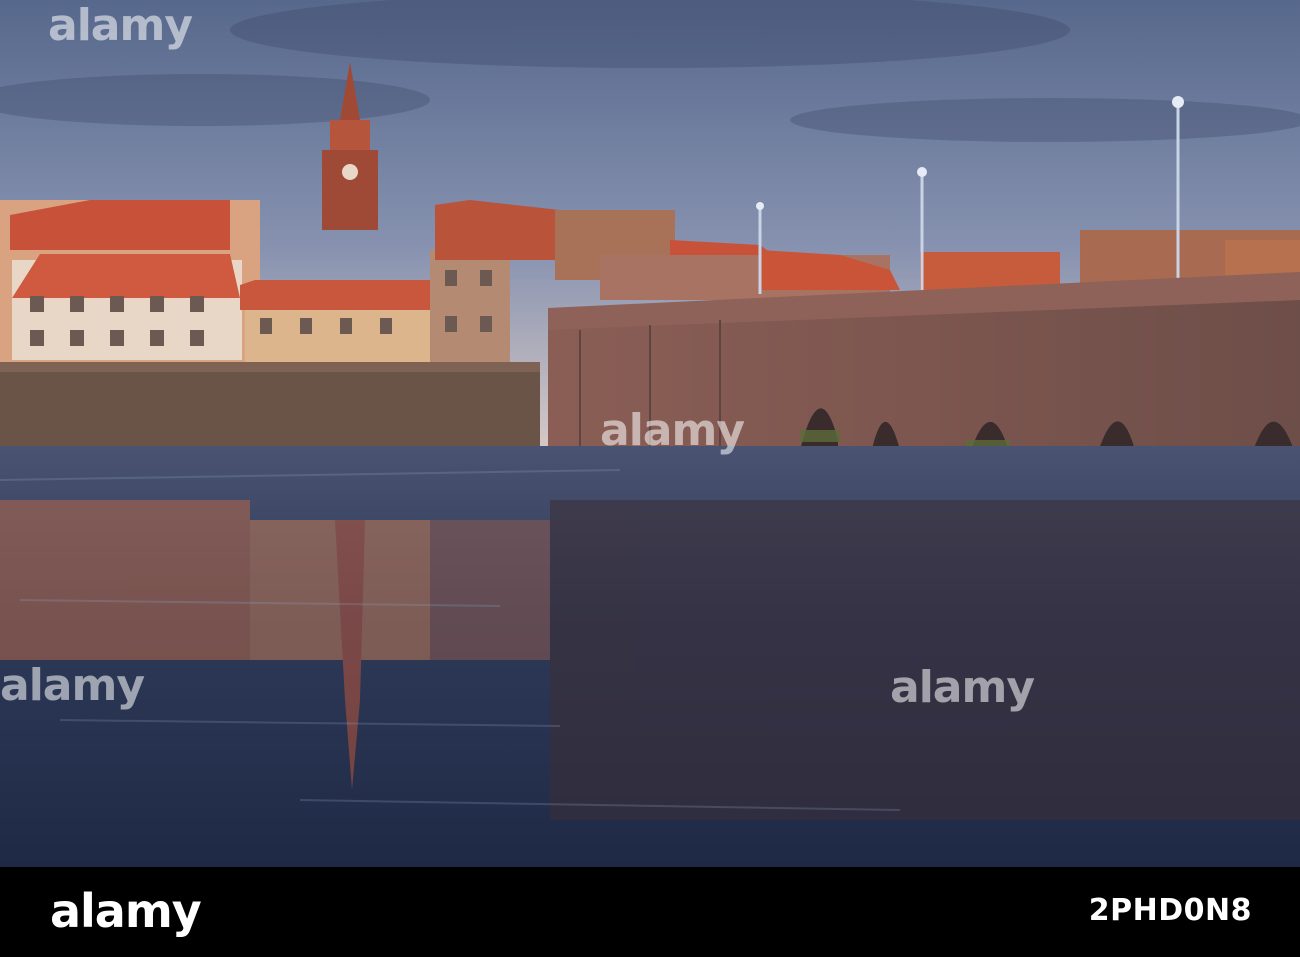 This screenshot has width=1300, height=957. Describe the element at coordinates (270, 404) in the screenshot. I see `quay-wall` at that location.